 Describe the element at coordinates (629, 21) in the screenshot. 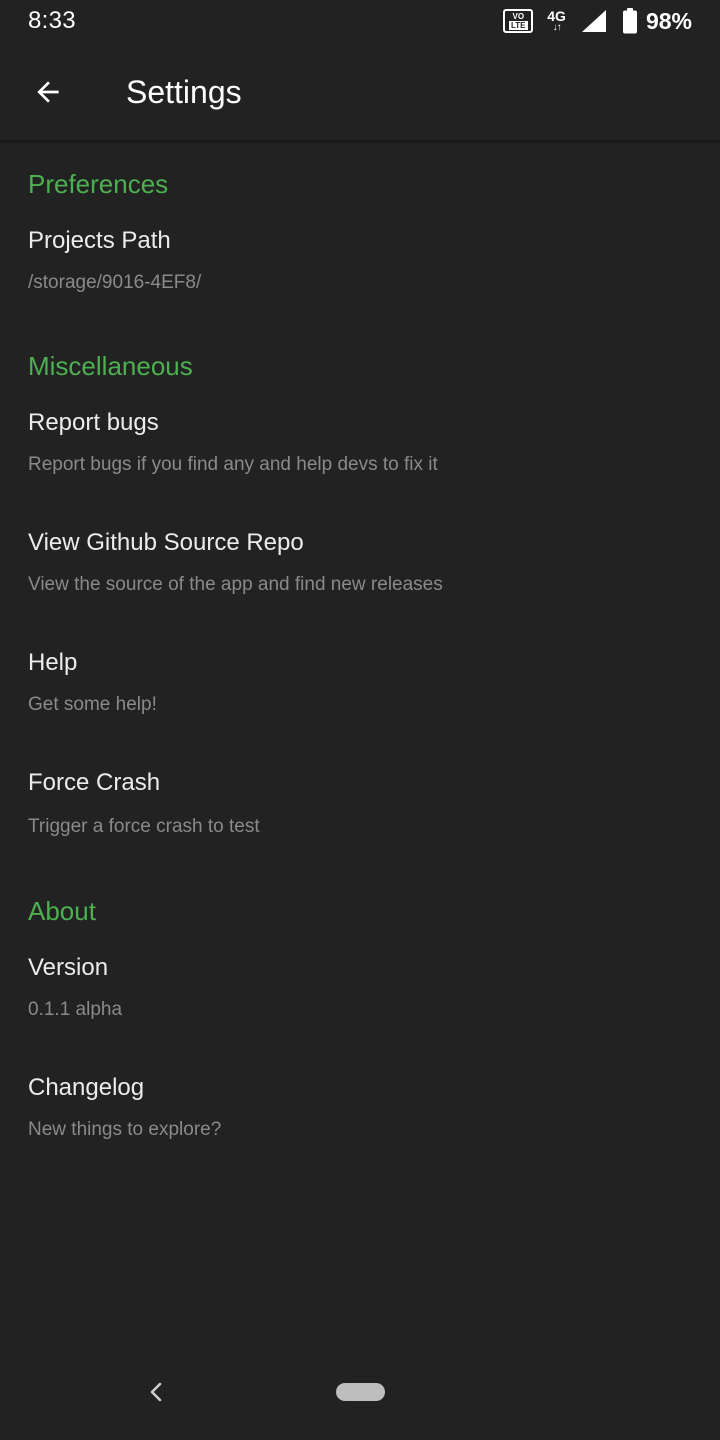

I see `battery-icon` at that location.